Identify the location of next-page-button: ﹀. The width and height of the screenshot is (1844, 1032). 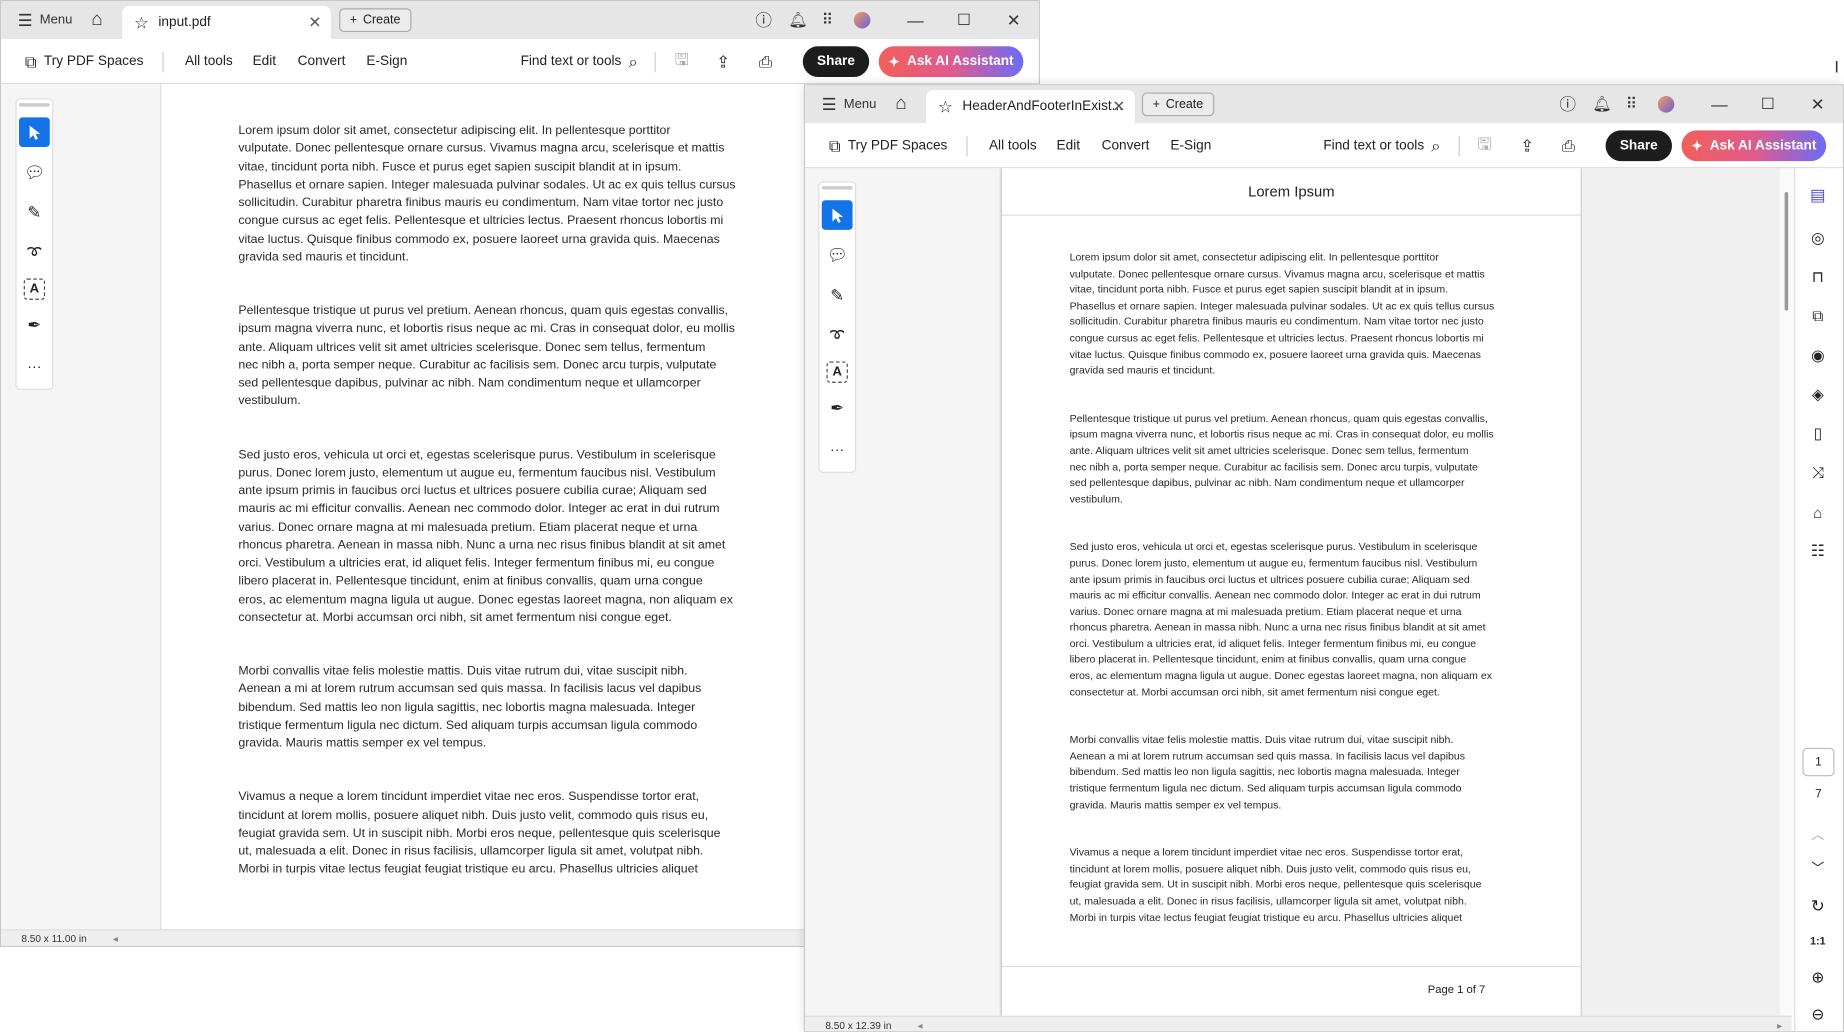
(1817, 868).